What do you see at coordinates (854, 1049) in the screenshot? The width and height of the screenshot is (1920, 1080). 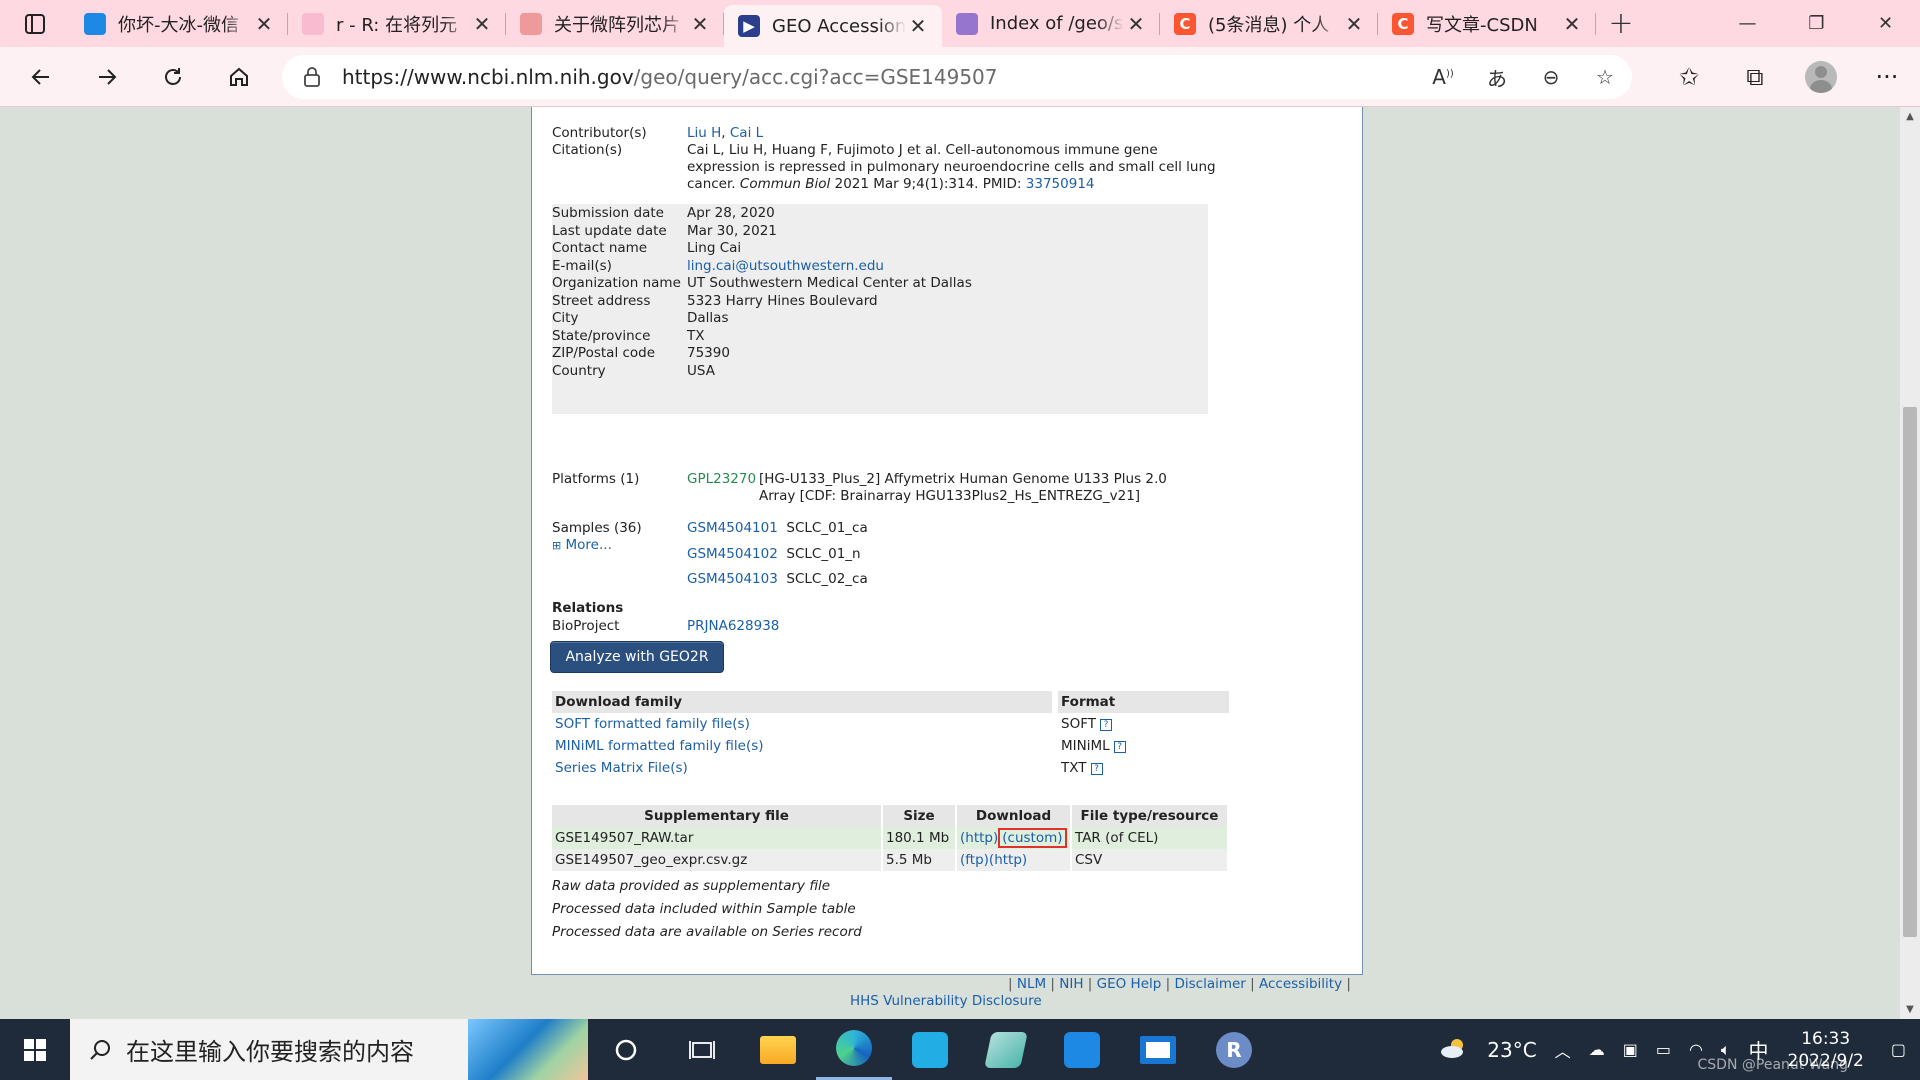 I see `edge-browser-icon` at bounding box center [854, 1049].